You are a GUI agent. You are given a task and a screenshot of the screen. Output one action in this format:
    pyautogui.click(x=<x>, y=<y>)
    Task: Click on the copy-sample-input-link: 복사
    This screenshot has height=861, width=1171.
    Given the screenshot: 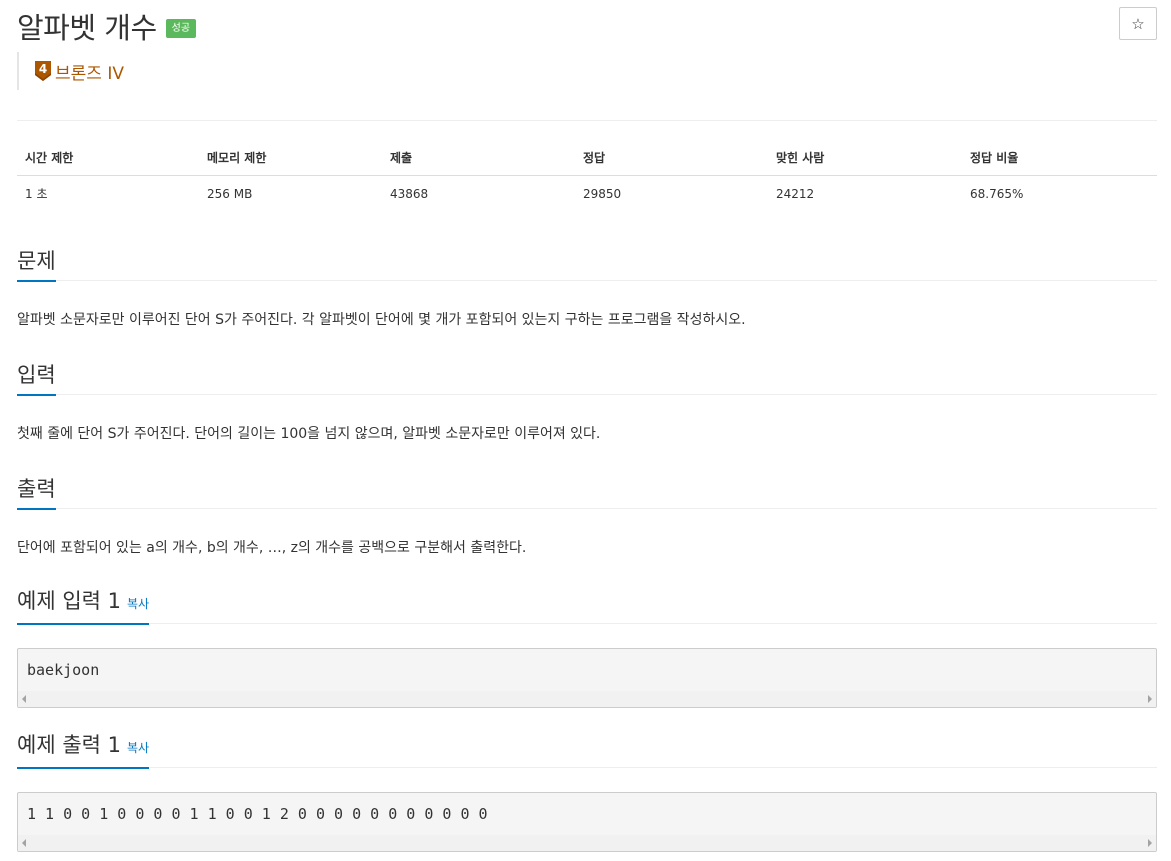 What is the action you would take?
    pyautogui.click(x=138, y=604)
    